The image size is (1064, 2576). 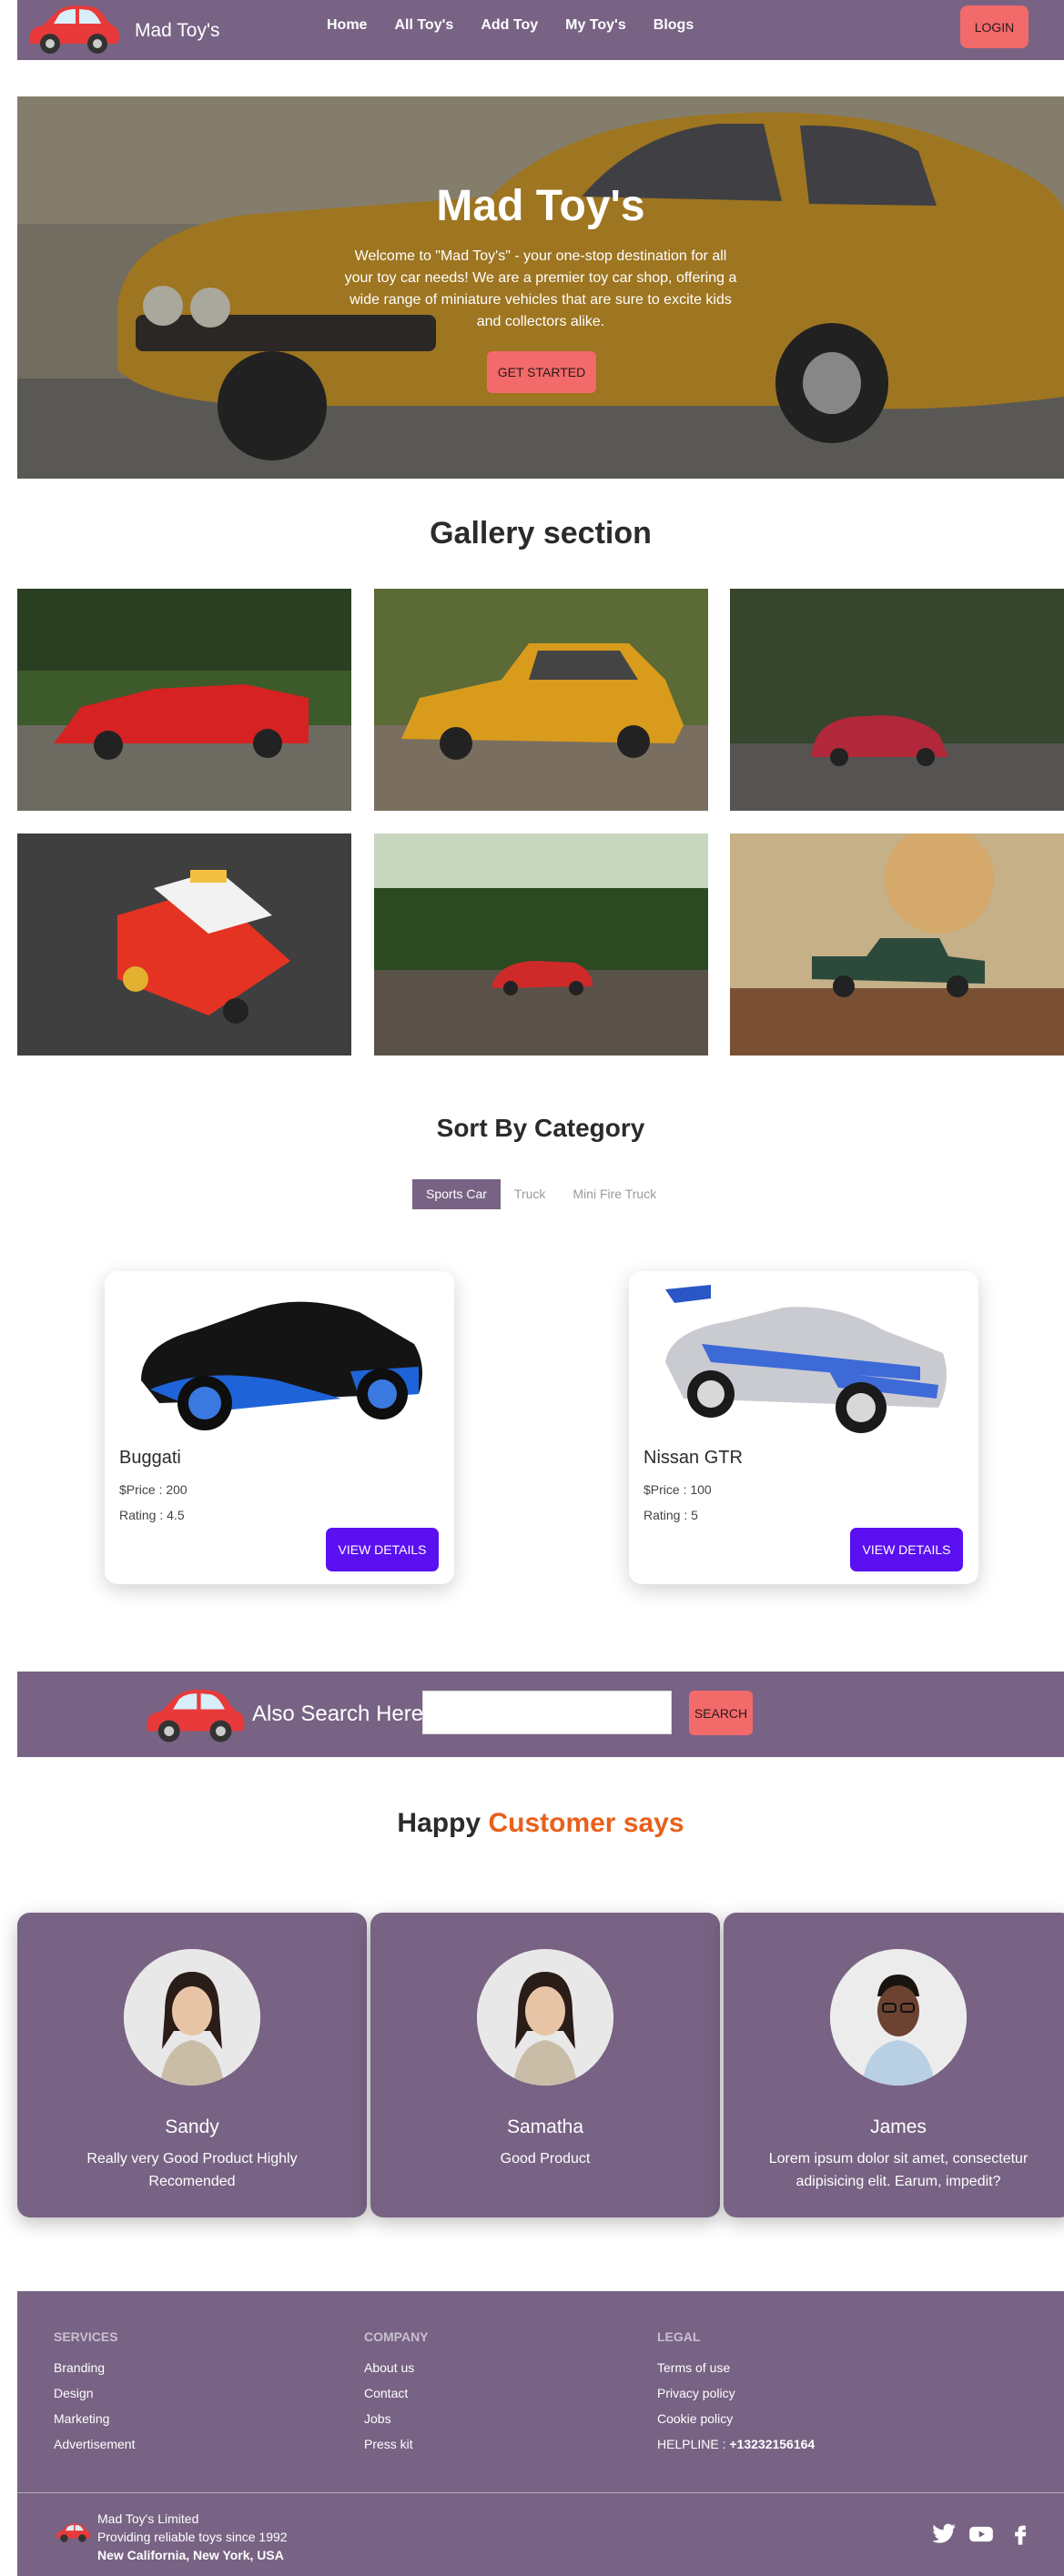 I want to click on gallery-image-fire-truck, so click(x=184, y=945).